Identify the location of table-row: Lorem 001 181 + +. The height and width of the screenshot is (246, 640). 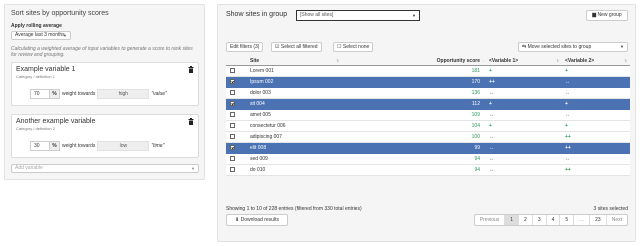
(428, 71).